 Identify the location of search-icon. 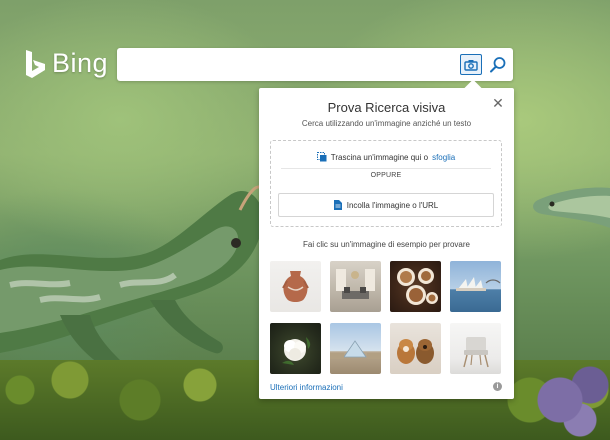
(498, 65).